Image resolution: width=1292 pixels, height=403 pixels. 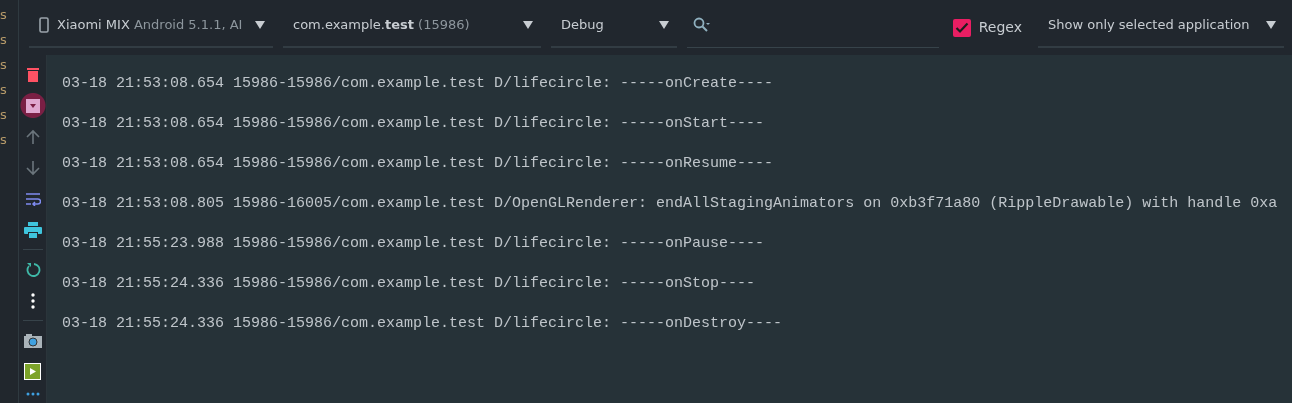 What do you see at coordinates (32, 74) in the screenshot?
I see `trash-icon` at bounding box center [32, 74].